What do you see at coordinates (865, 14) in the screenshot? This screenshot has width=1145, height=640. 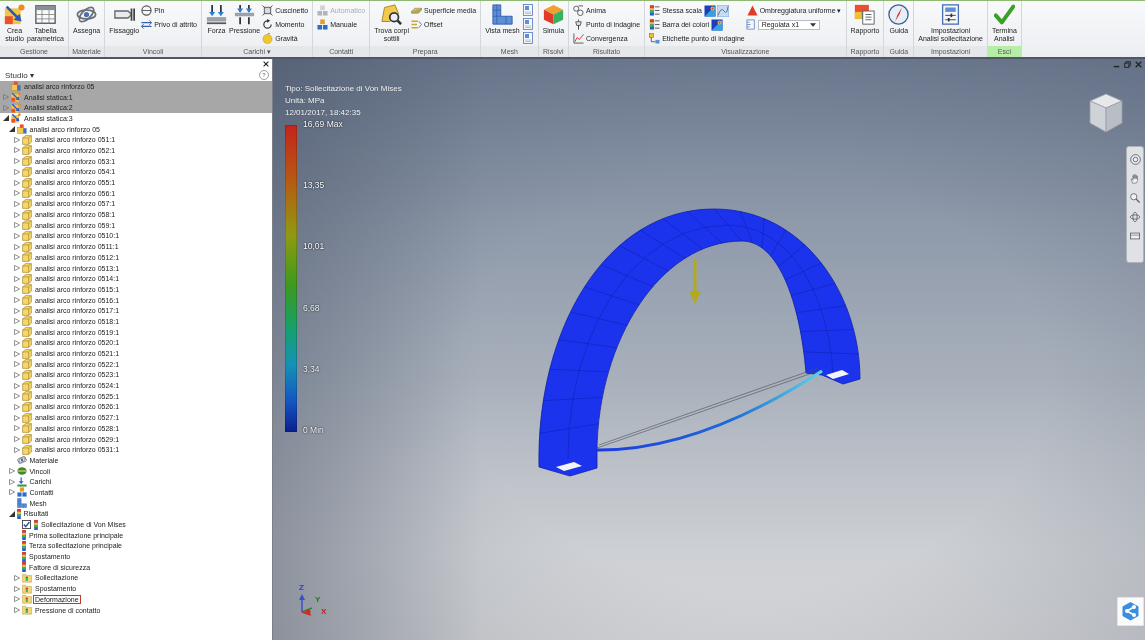 I see `report-icon` at bounding box center [865, 14].